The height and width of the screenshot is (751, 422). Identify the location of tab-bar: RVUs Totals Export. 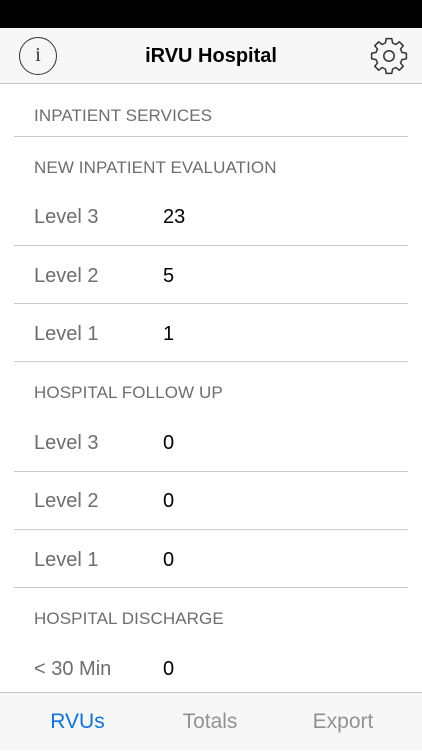
(211, 721).